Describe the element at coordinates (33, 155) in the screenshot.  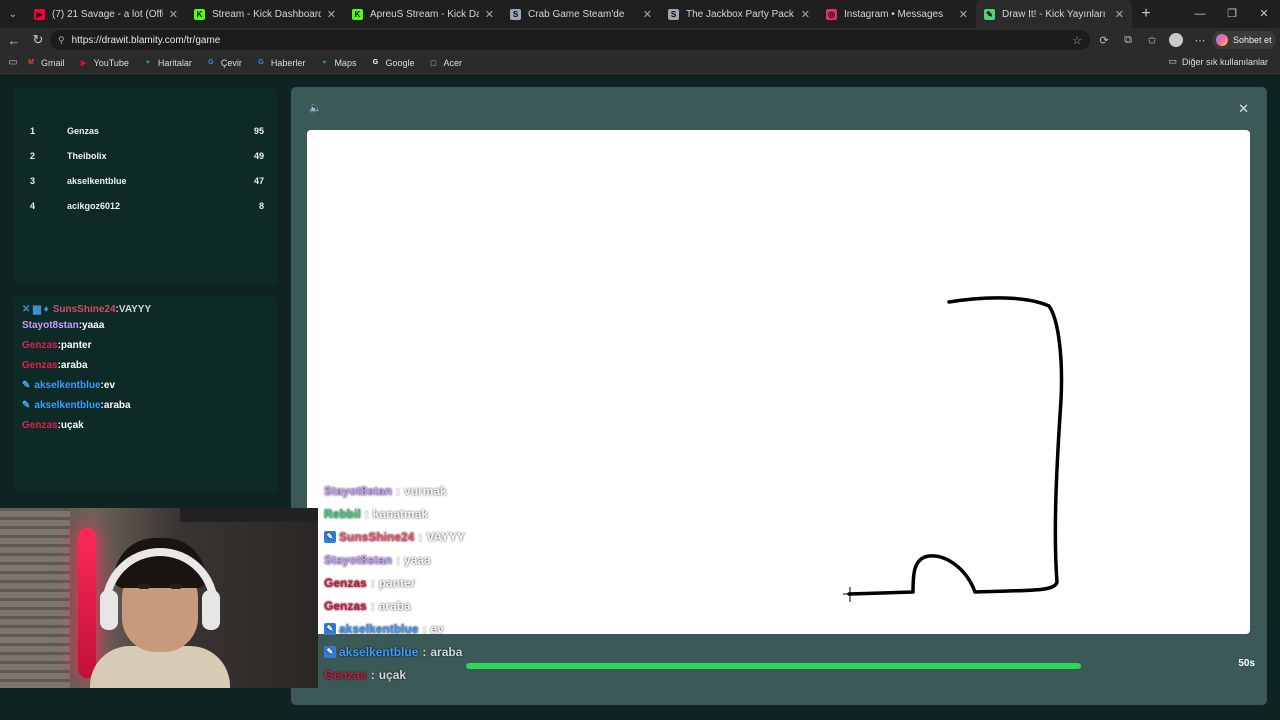
I see `leaderboard-rank: 2` at that location.